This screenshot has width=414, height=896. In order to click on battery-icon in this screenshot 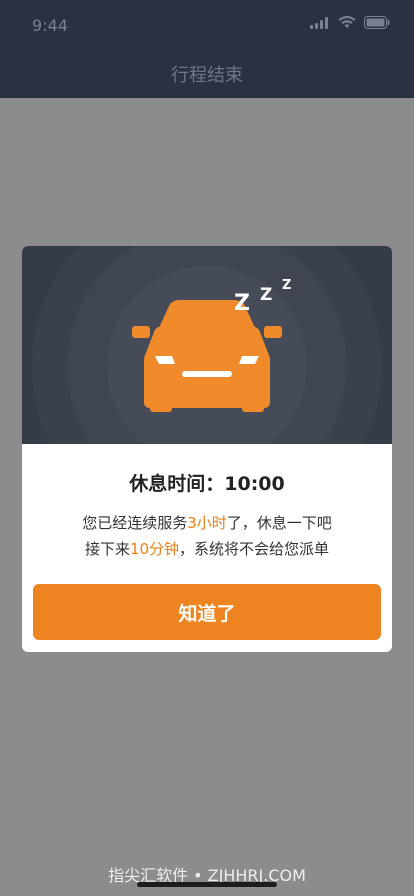, I will do `click(377, 22)`.